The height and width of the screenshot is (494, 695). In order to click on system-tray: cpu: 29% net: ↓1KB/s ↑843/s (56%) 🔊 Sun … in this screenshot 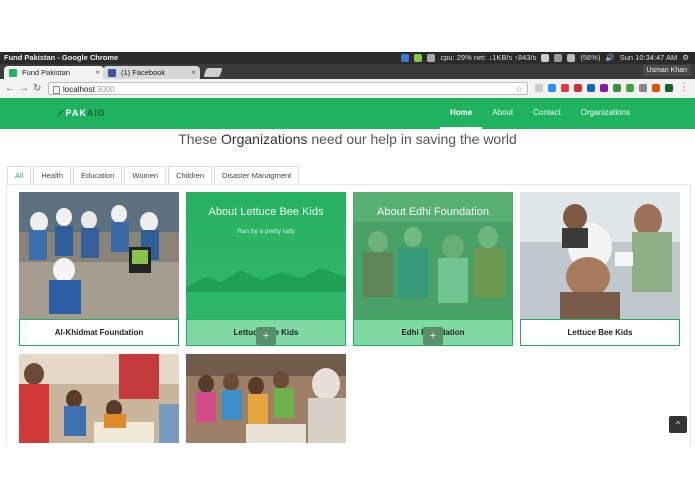, I will do `click(545, 58)`.